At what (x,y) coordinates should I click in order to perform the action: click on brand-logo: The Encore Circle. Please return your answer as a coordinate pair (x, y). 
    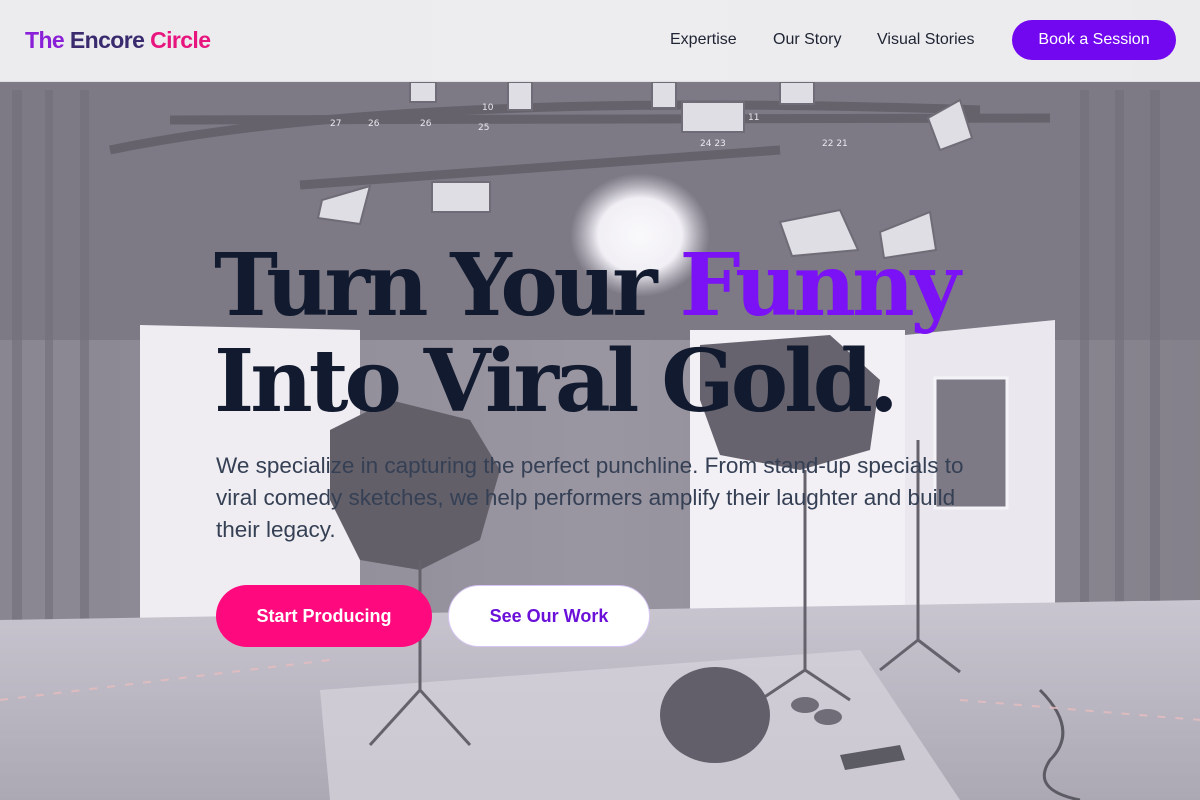
    Looking at the image, I should click on (118, 40).